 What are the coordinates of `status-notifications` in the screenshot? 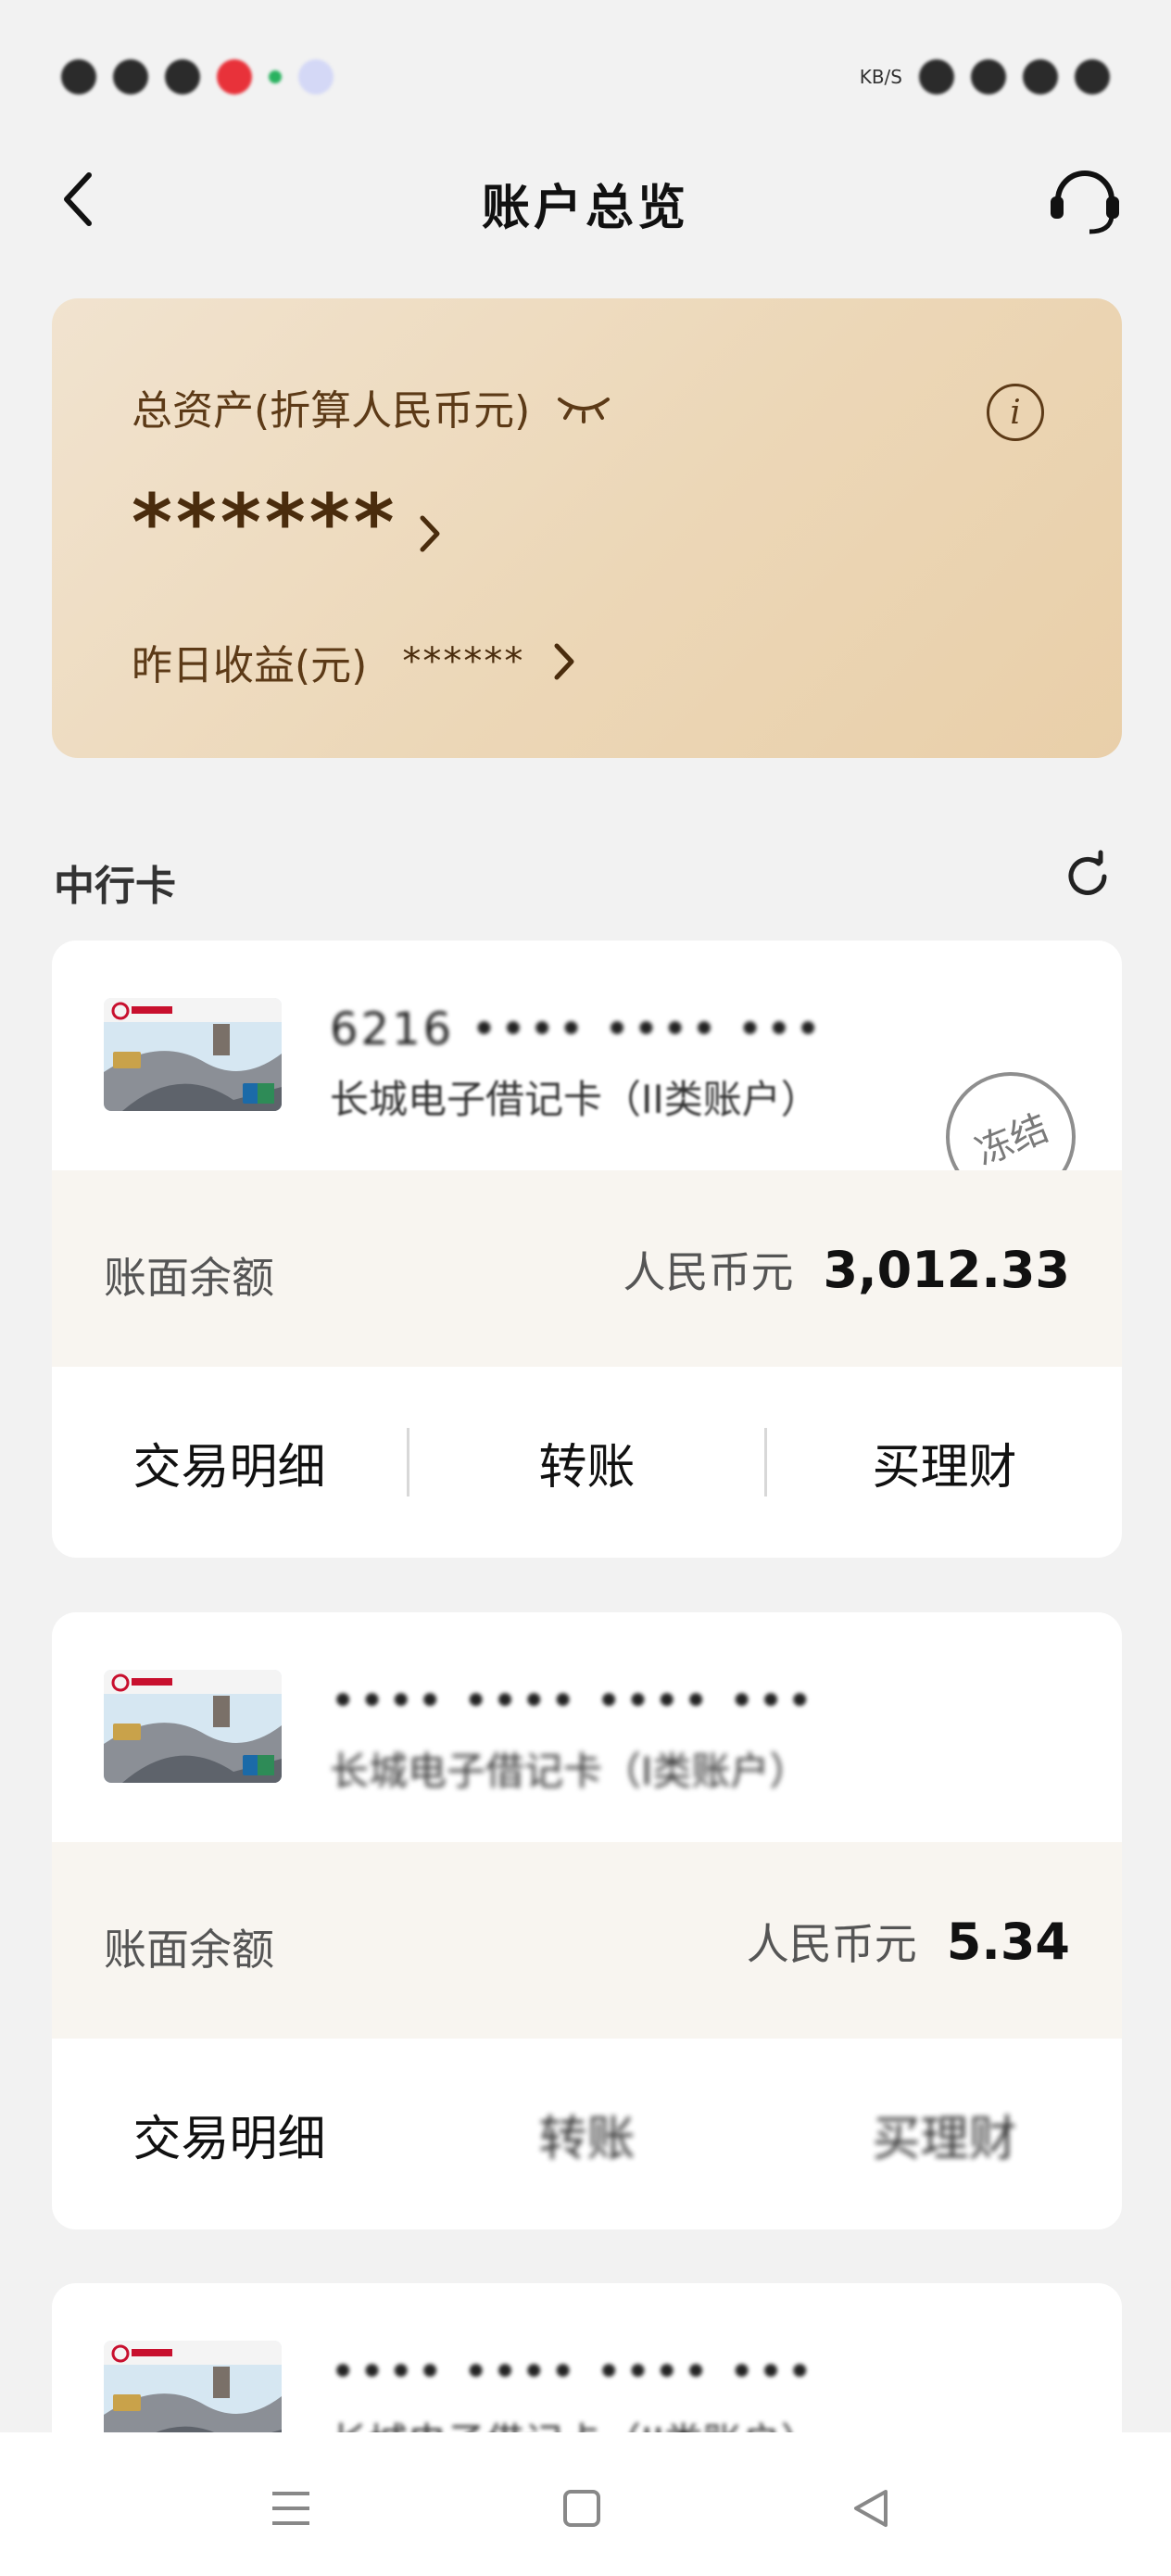 It's located at (198, 77).